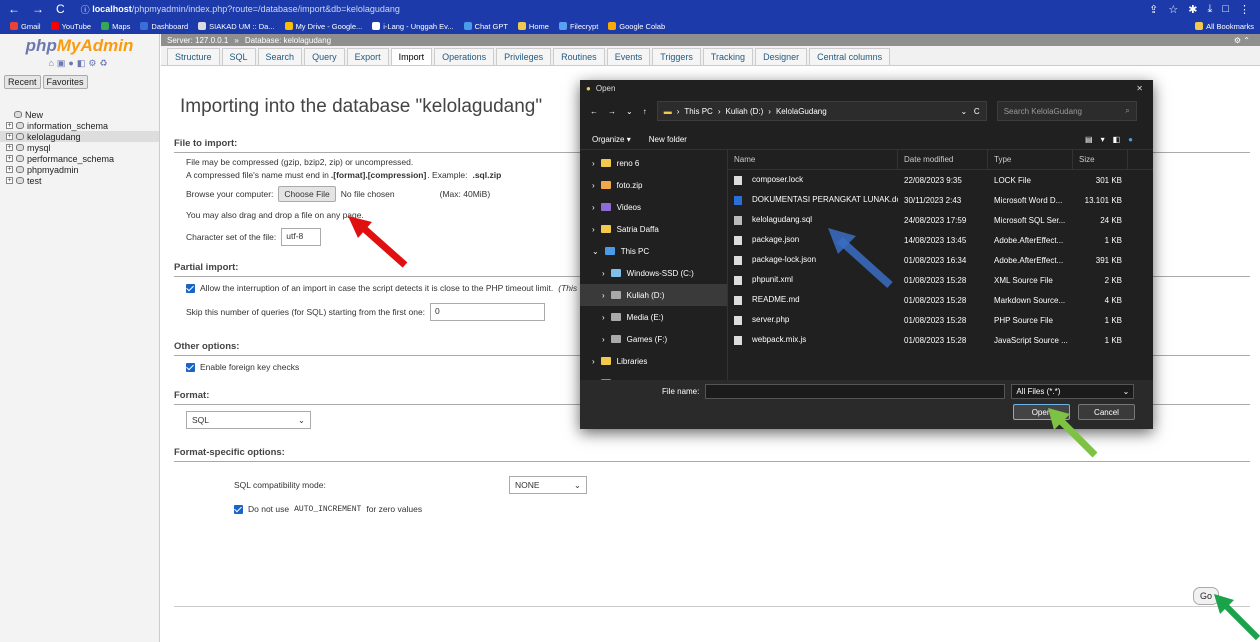  Describe the element at coordinates (70, 26) in the screenshot. I see `bookmark-item: YouTube` at that location.